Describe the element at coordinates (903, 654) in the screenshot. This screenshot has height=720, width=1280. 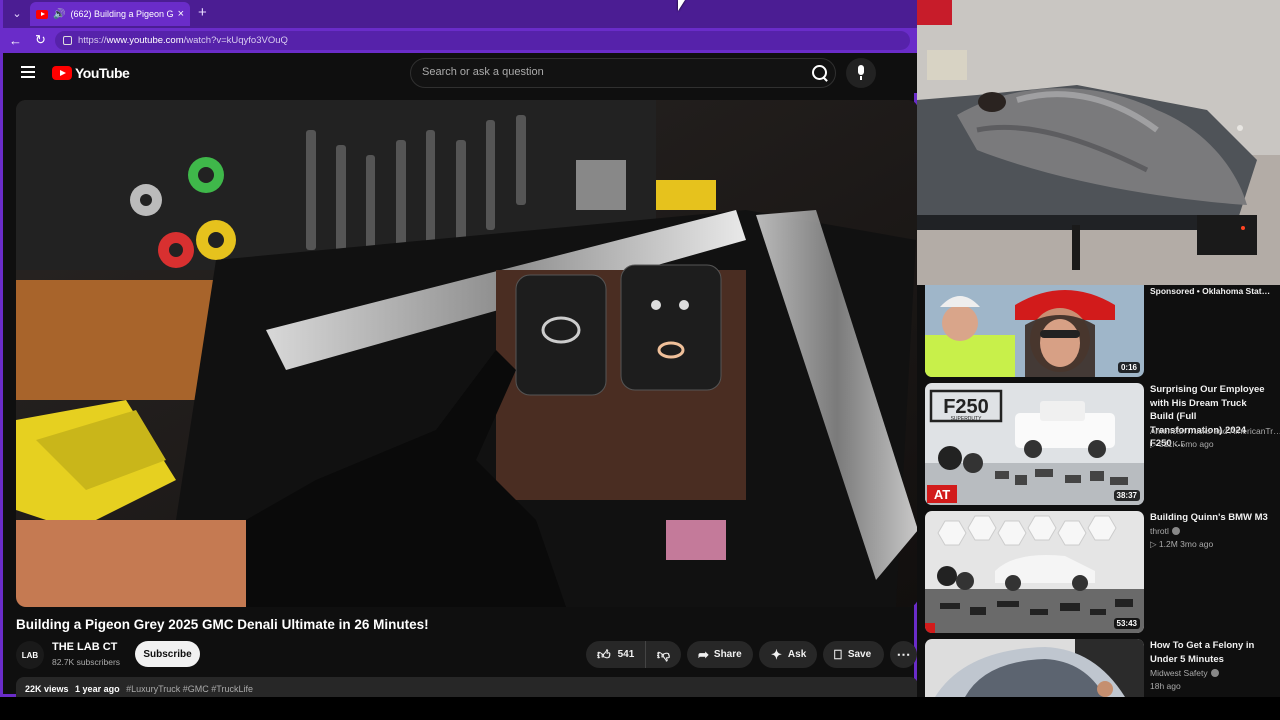
I see `more-actions-button: ⋯` at that location.